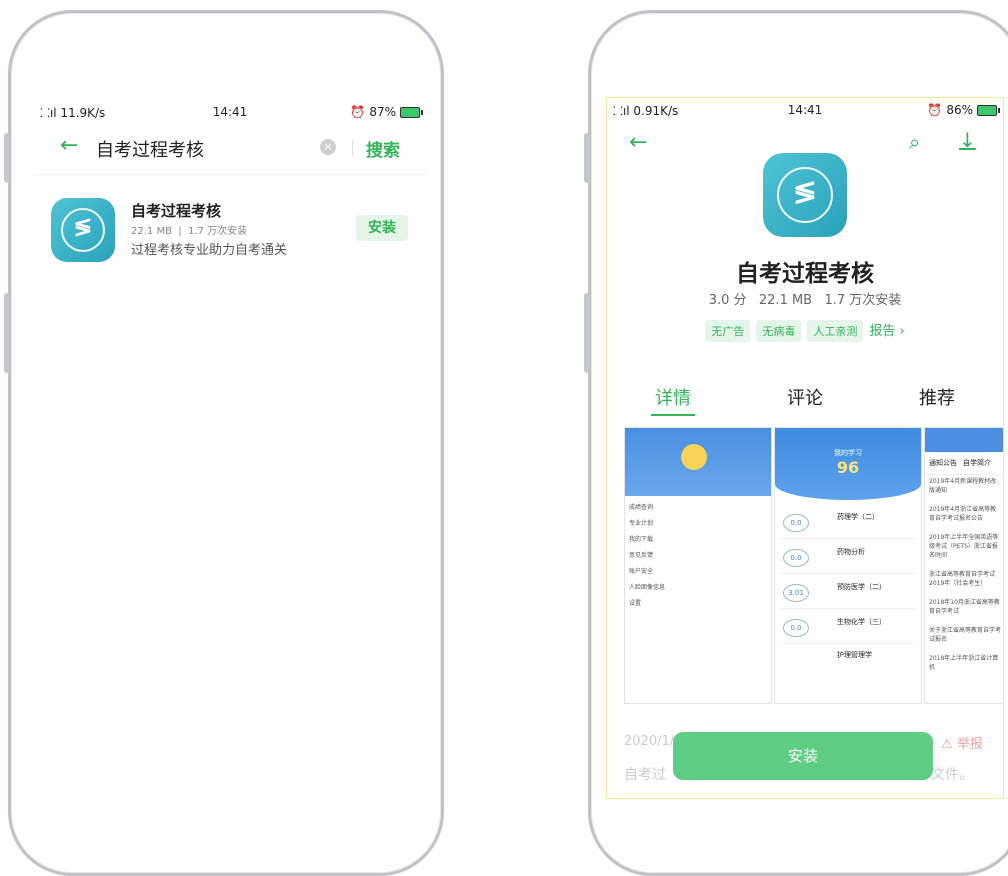  Describe the element at coordinates (189, 231) in the screenshot. I see `result-app-meta: 22.1 MB | 1.7 万次安装` at that location.